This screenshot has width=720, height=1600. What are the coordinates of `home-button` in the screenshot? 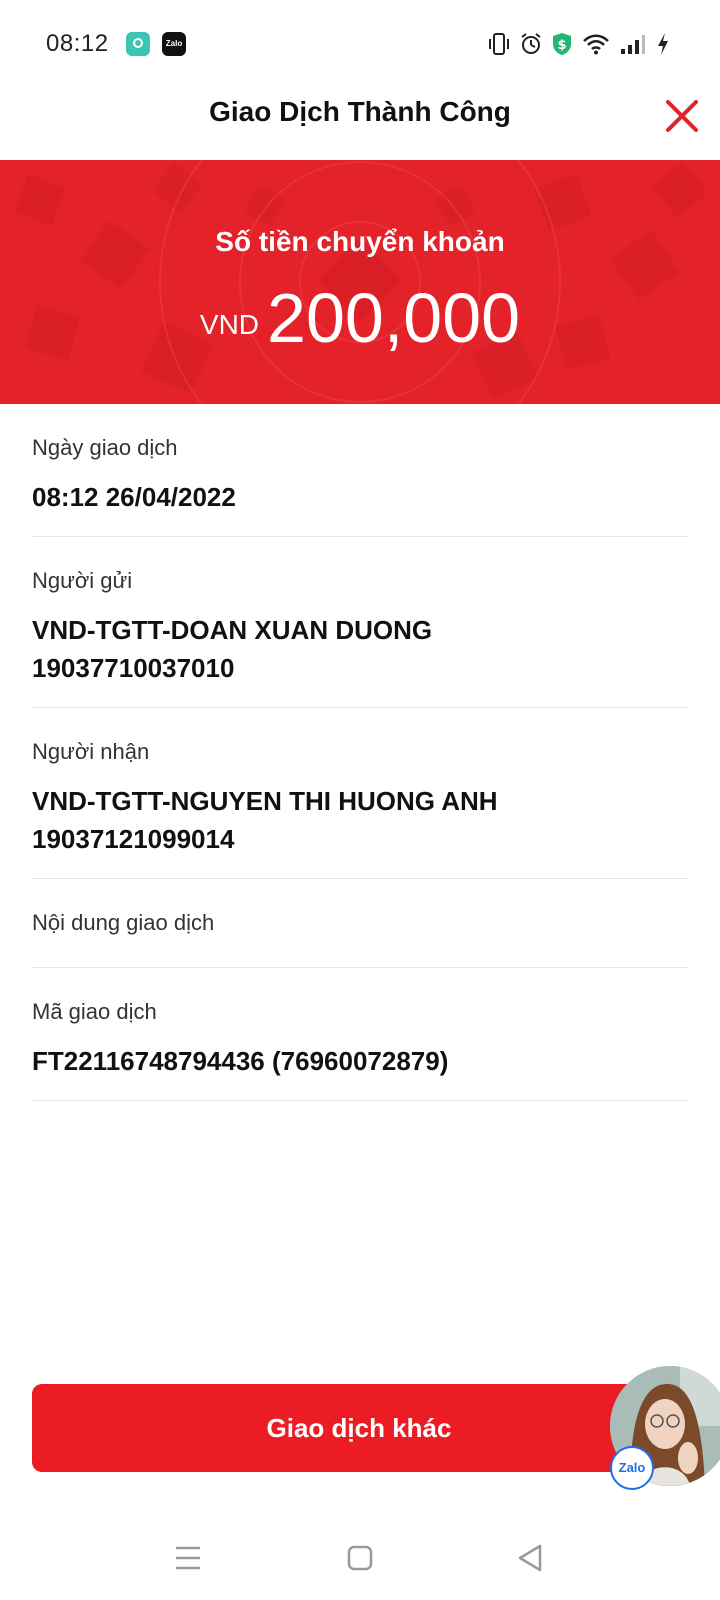 It's located at (360, 1558).